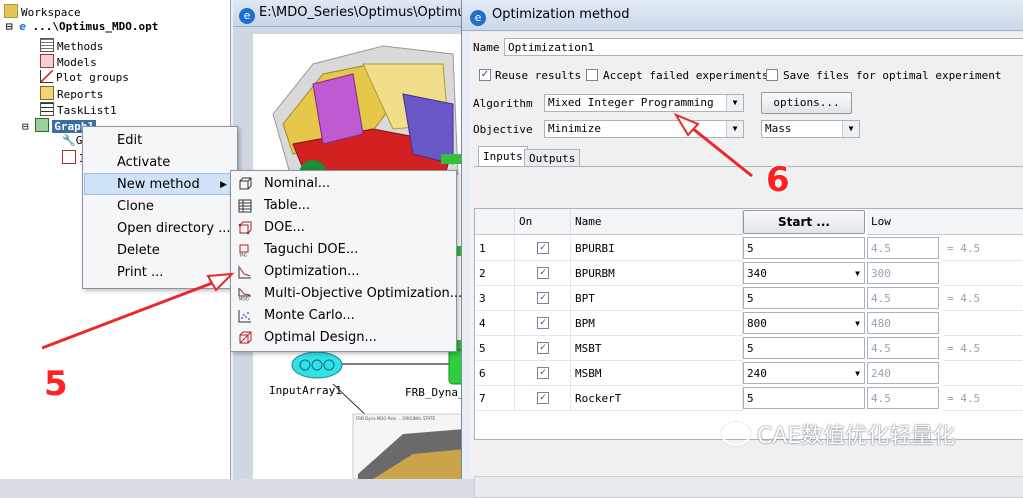 The image size is (1023, 498). Describe the element at coordinates (748, 487) in the screenshot. I see `status-bar` at that location.